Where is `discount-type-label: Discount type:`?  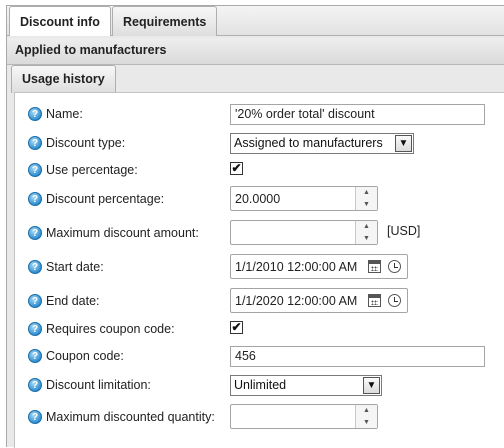 discount-type-label: Discount type: is located at coordinates (86, 143).